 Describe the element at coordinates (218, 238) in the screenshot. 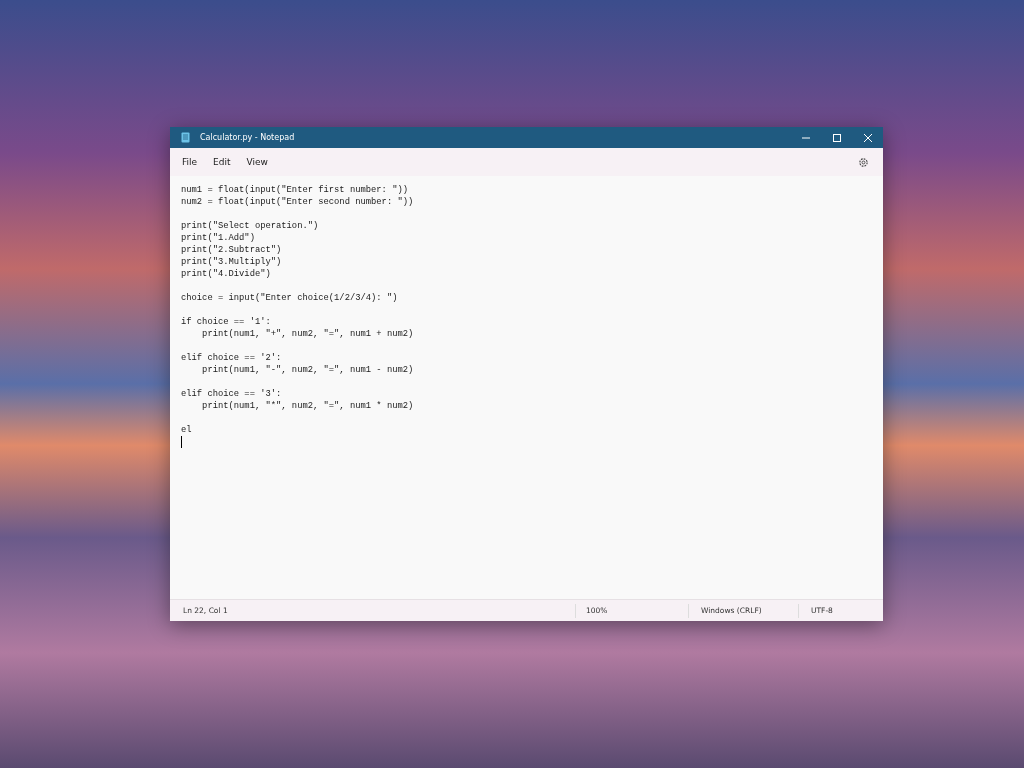

I see `code-line: print("1.Add")` at that location.